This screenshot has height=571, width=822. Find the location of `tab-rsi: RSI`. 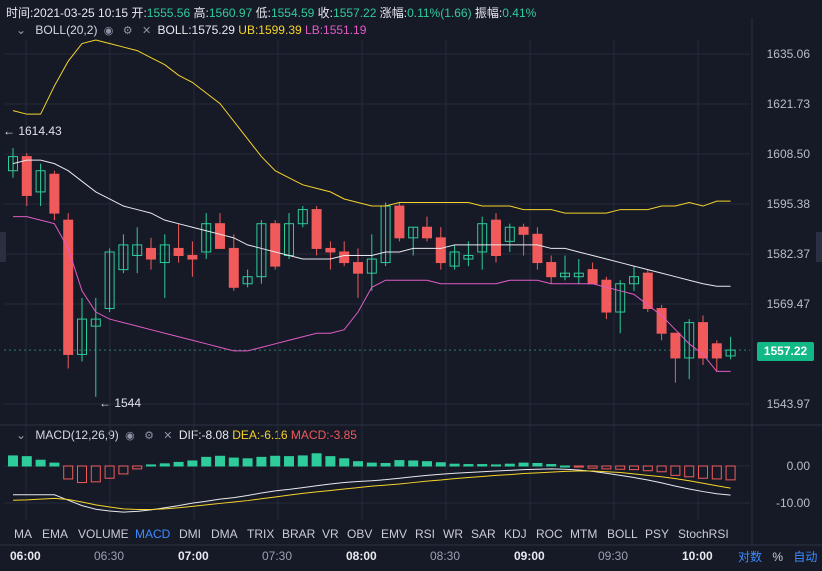

tab-rsi: RSI is located at coordinates (425, 534).